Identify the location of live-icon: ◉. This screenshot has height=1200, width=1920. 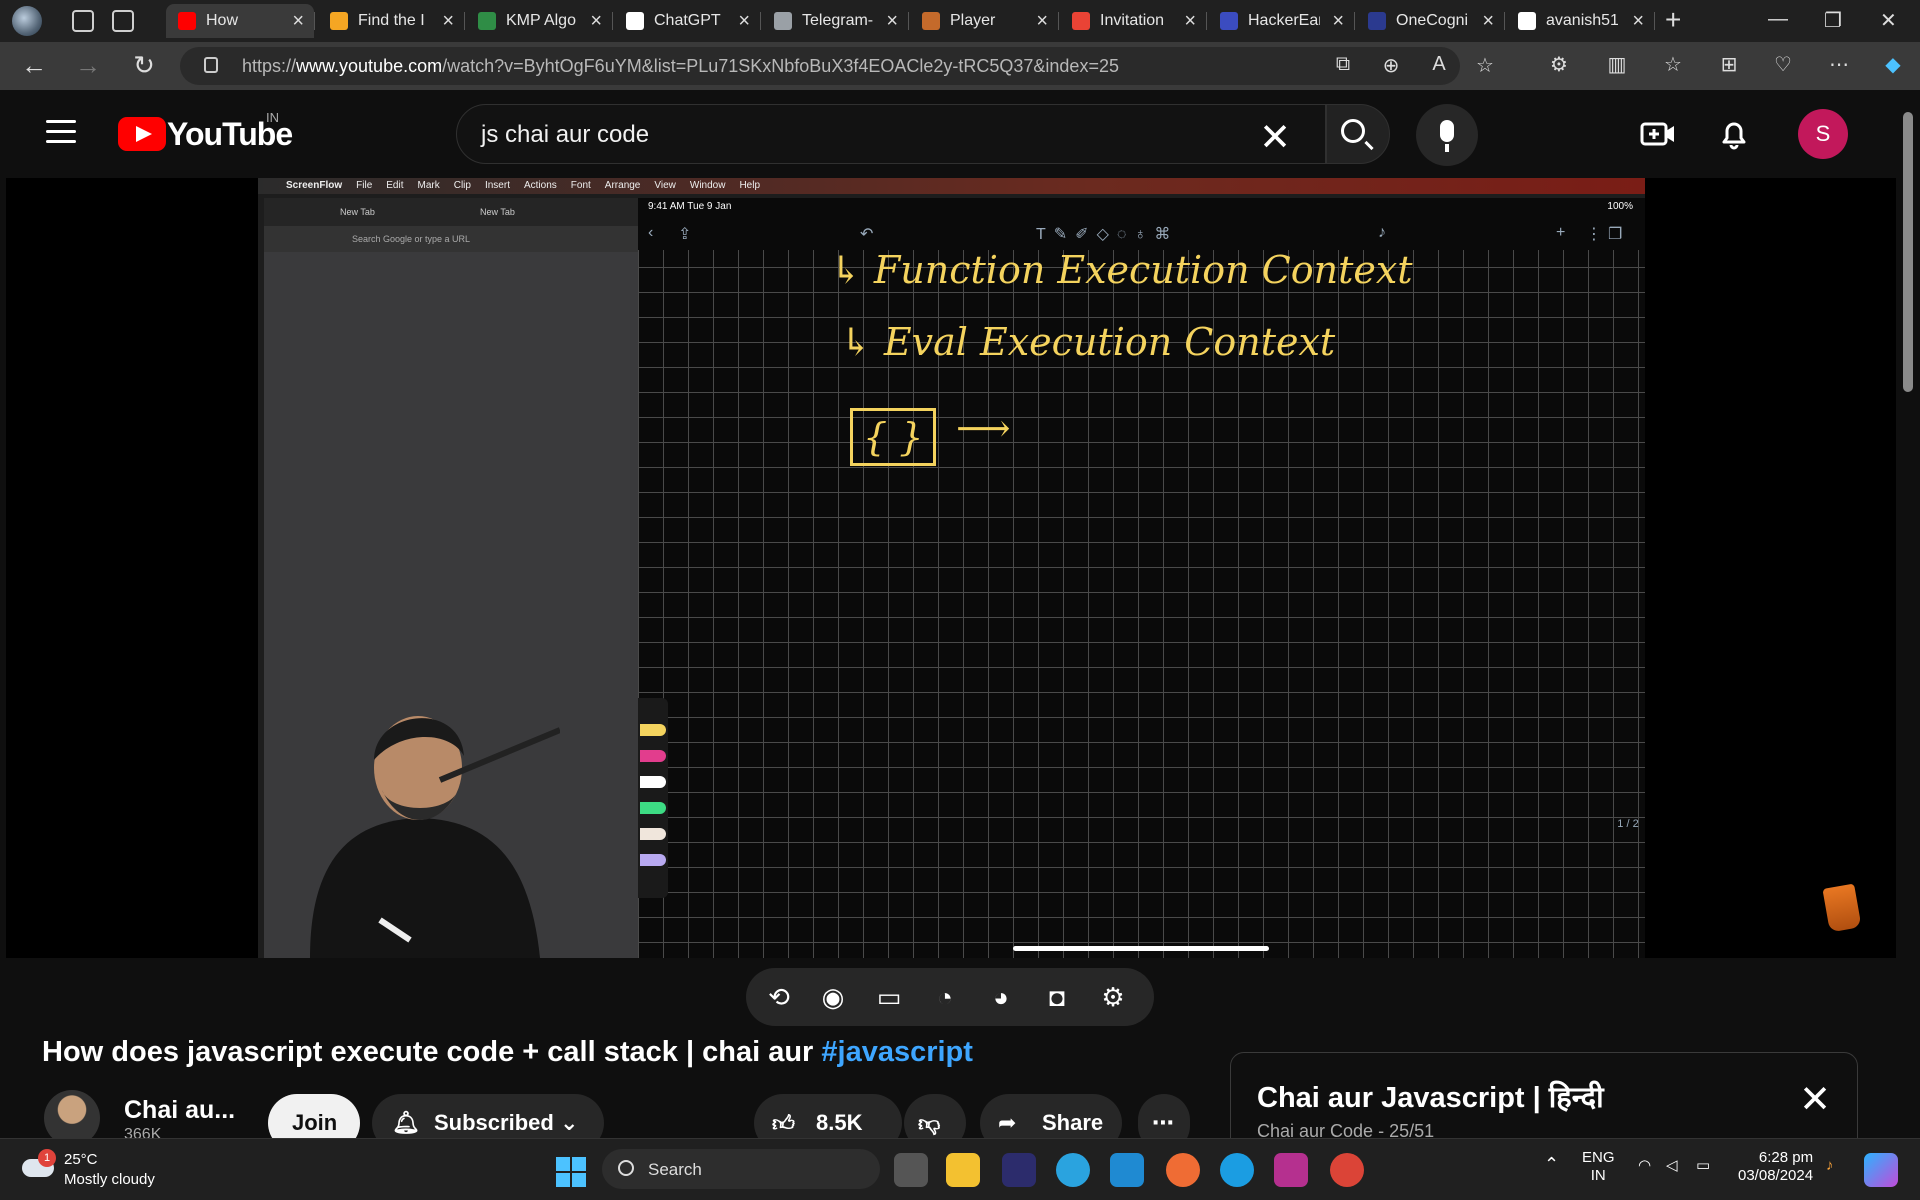
(833, 997).